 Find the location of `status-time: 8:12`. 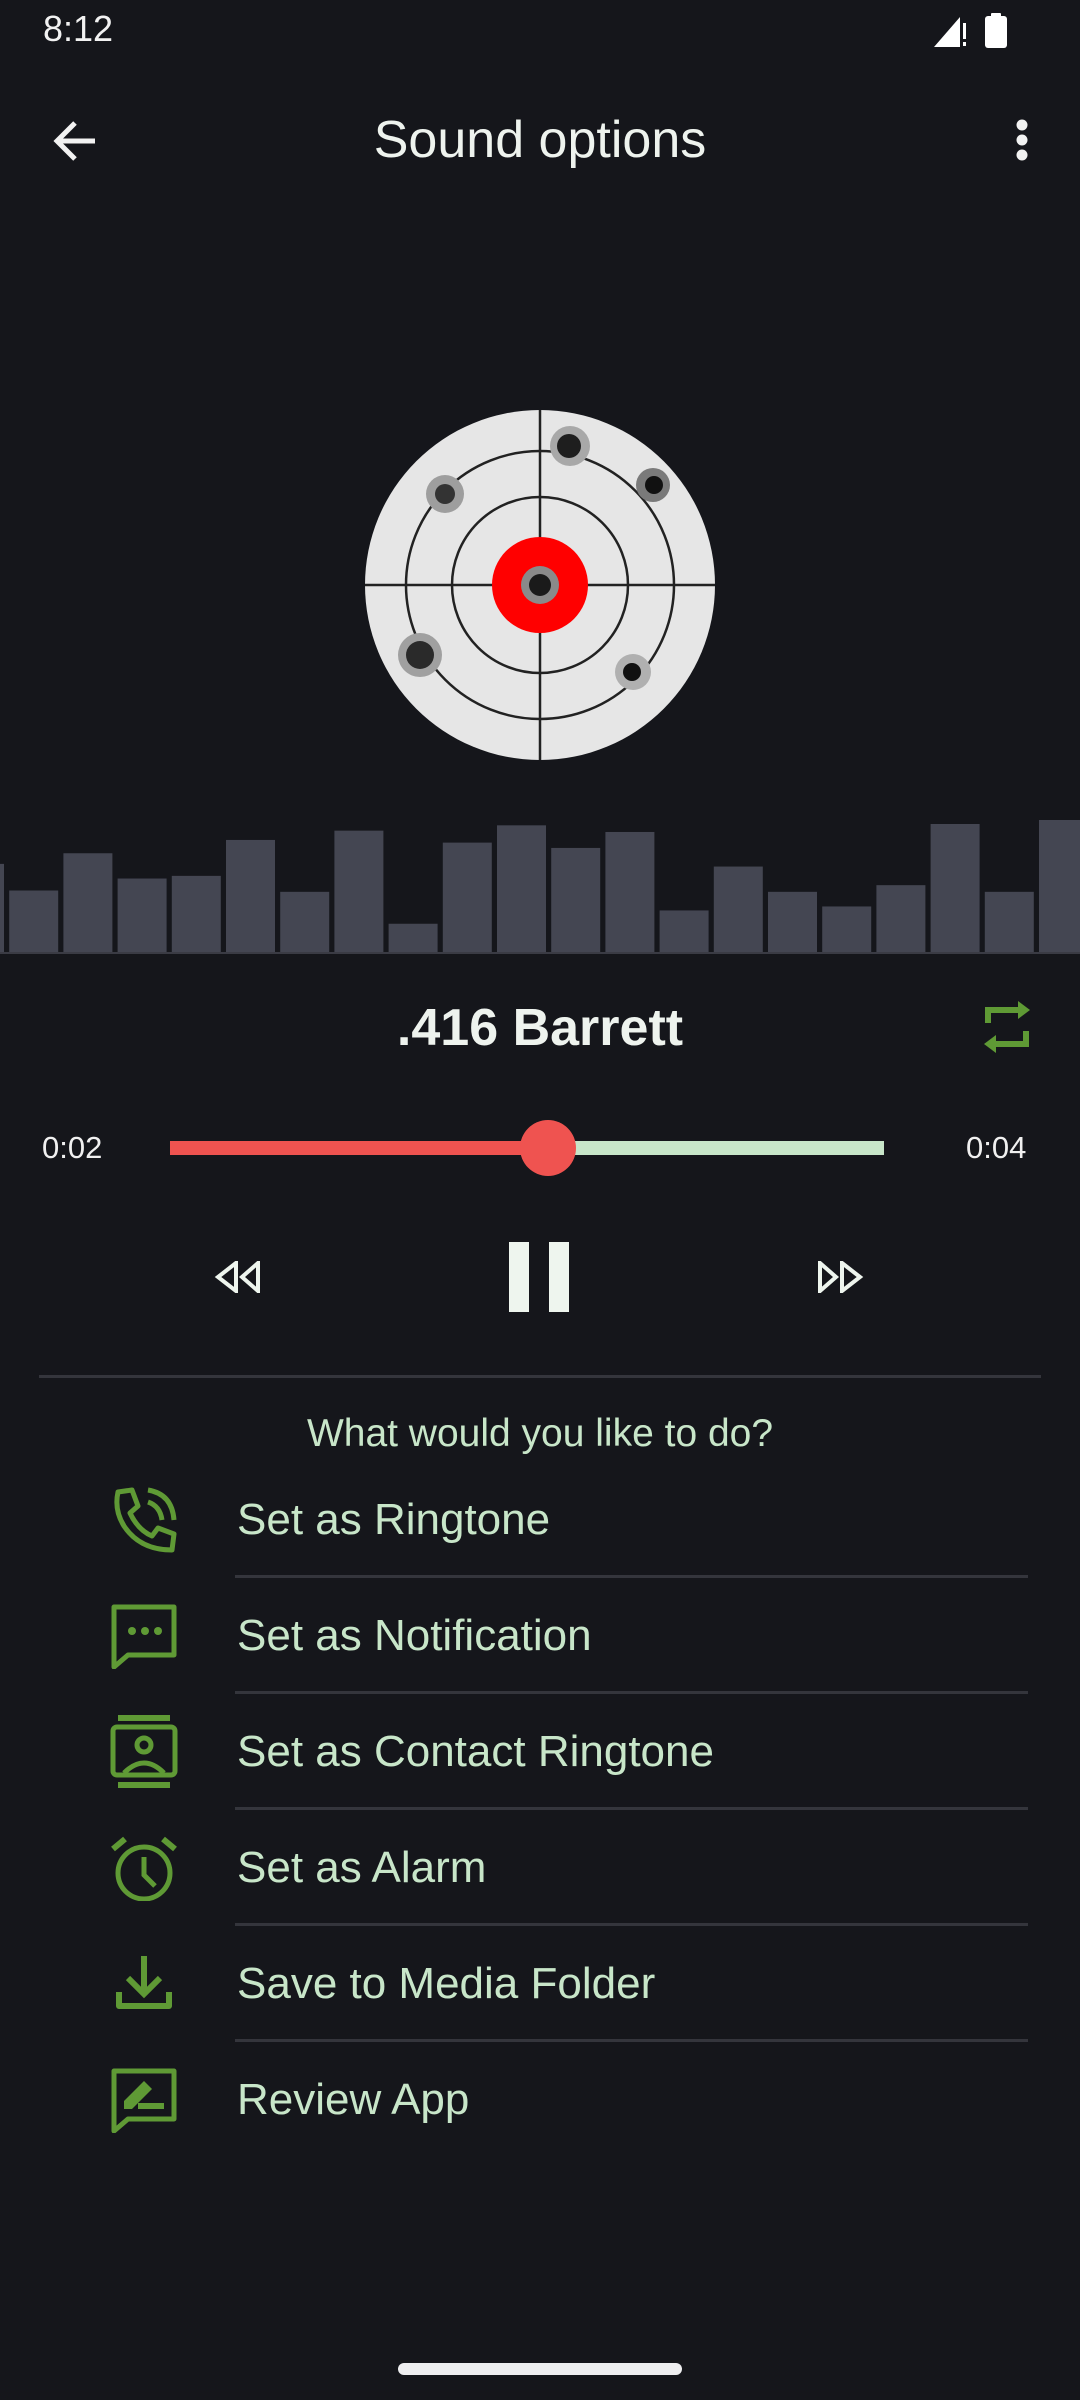

status-time: 8:12 is located at coordinates (78, 28).